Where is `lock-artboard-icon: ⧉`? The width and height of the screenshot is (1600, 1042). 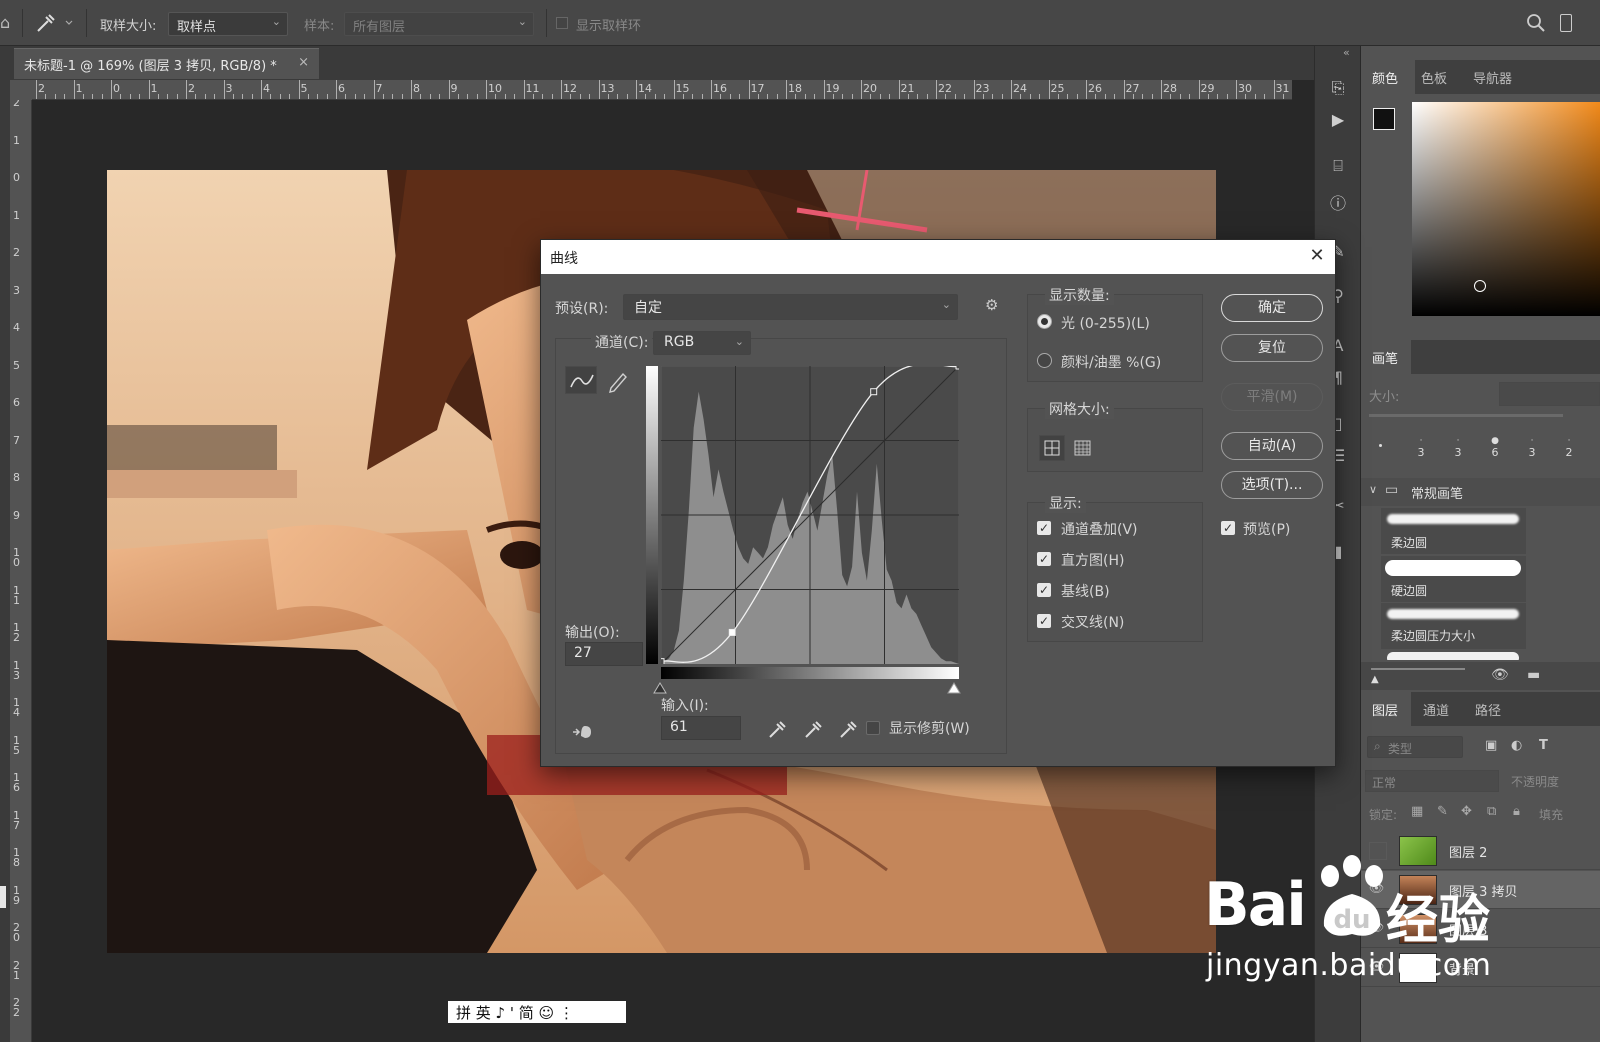 lock-artboard-icon: ⧉ is located at coordinates (1491, 811).